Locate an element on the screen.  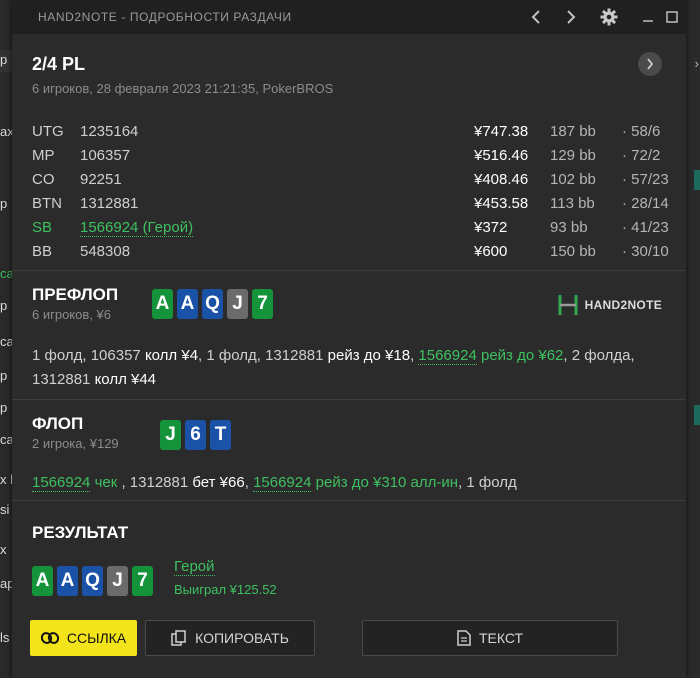
background-app-right: › is located at coordinates (693, 339).